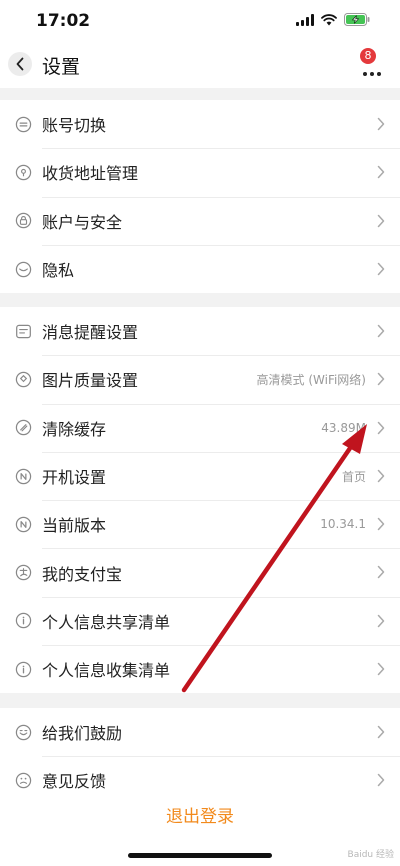 This screenshot has width=400, height=866. Describe the element at coordinates (305, 19) in the screenshot. I see `signal-icon` at that location.